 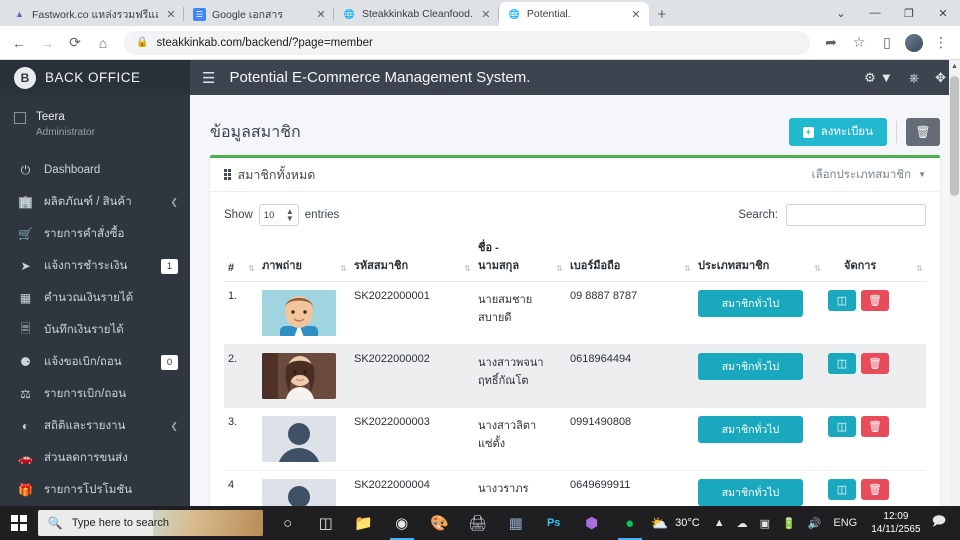 What do you see at coordinates (416, 14) in the screenshot?
I see `browser-tab: 🌐 Steakkinkab Cleanfood. ✕` at bounding box center [416, 14].